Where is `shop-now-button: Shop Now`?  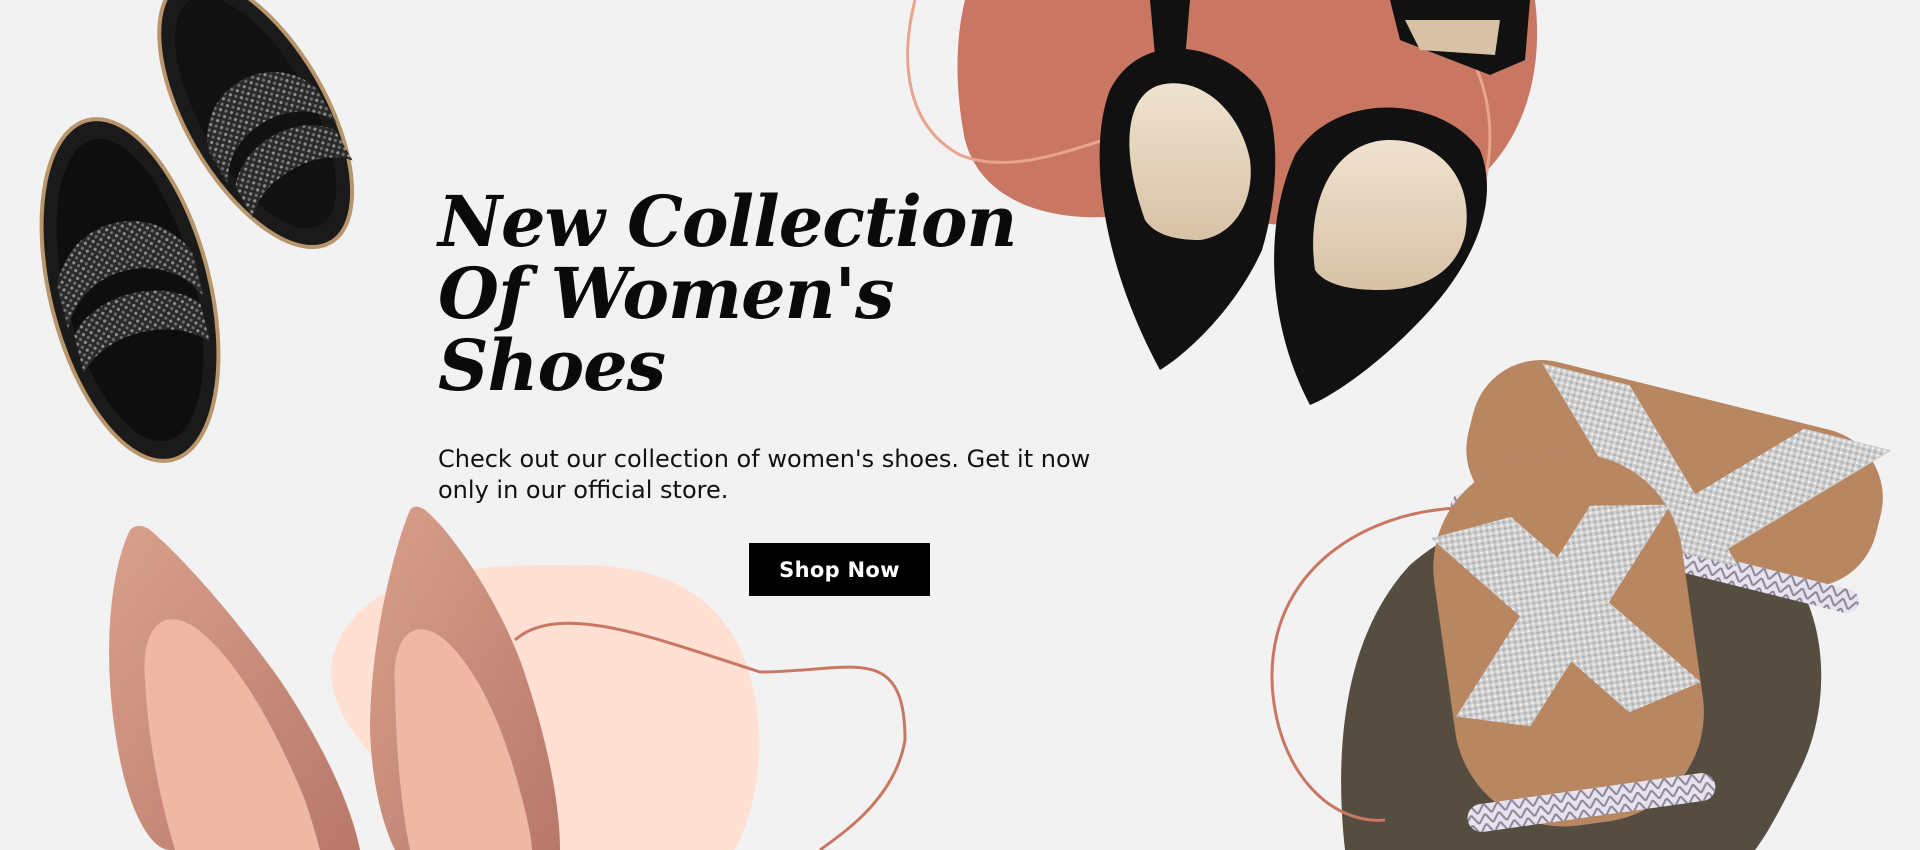
shop-now-button: Shop Now is located at coordinates (839, 569).